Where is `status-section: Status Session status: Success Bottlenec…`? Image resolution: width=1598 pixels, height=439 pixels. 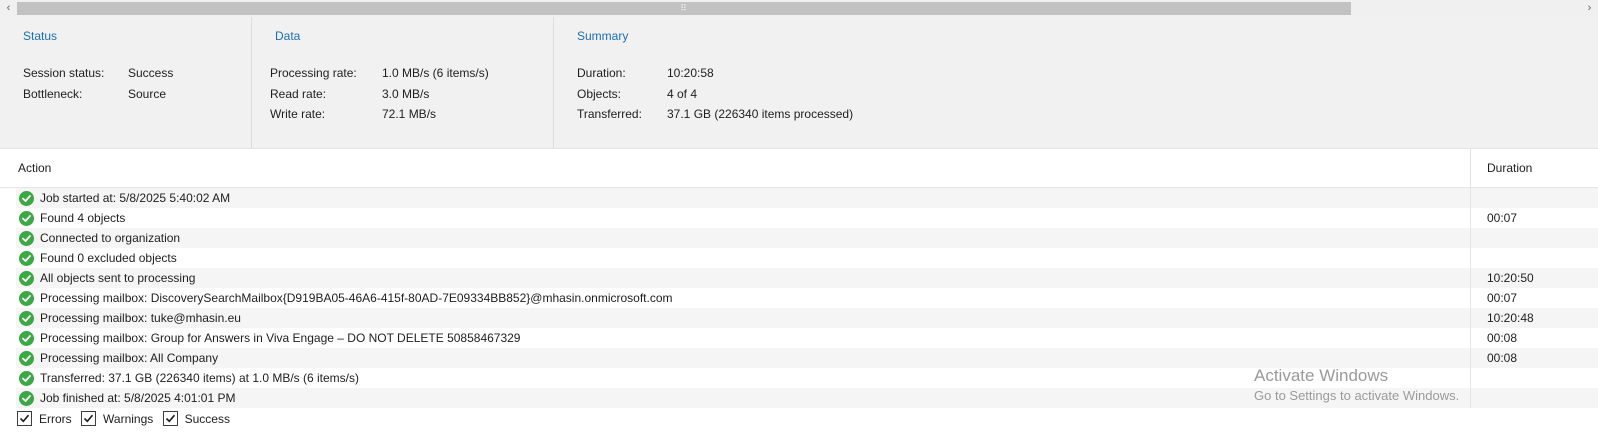 status-section: Status Session status: Success Bottlenec… is located at coordinates (126, 82).